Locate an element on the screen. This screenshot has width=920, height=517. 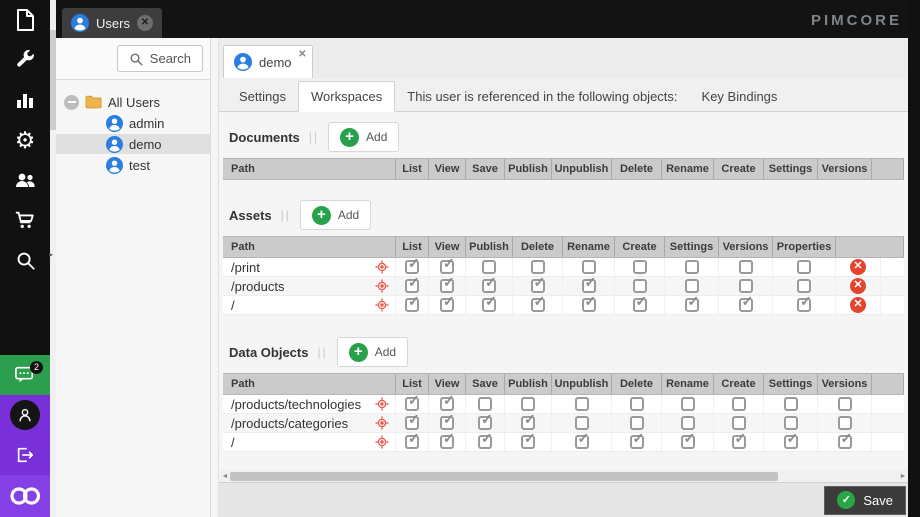
demo-user-tab: demo ✕ is located at coordinates (268, 61).